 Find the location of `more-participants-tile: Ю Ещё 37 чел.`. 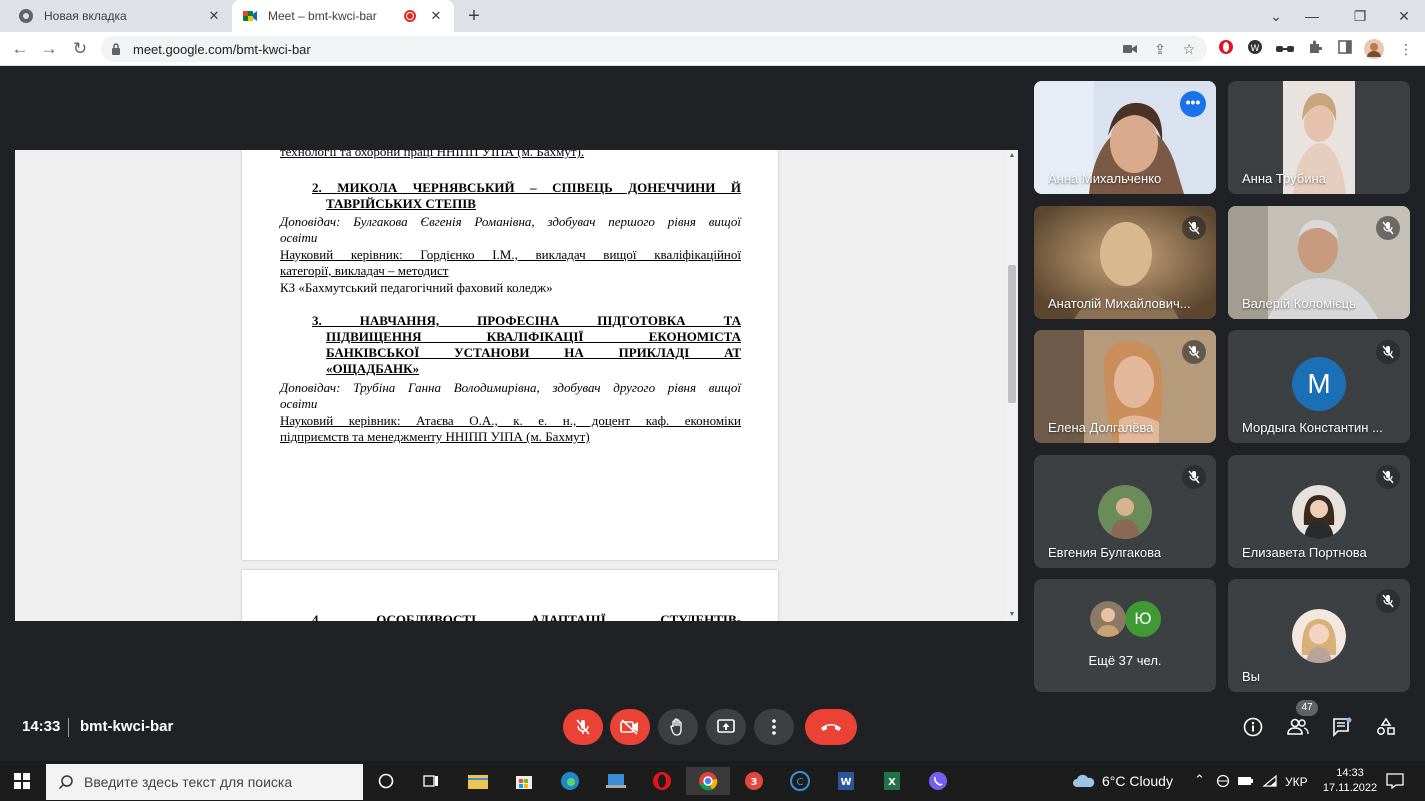

more-participants-tile: Ю Ещё 37 чел. is located at coordinates (1125, 635).